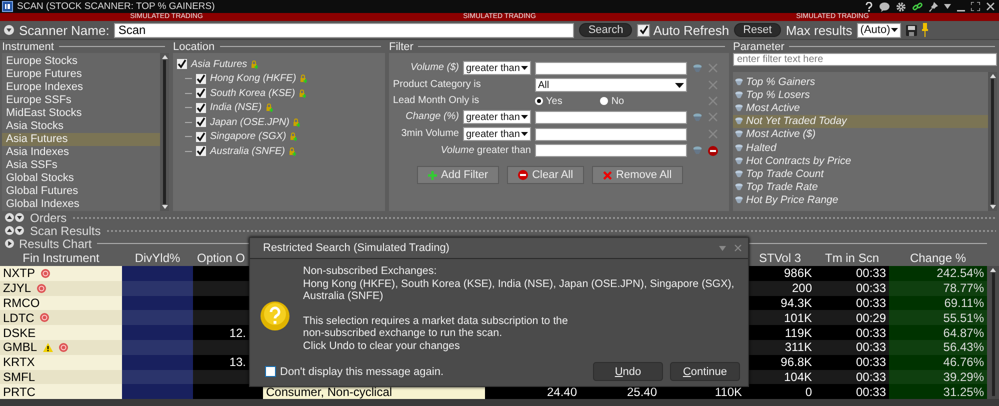 The height and width of the screenshot is (406, 999). Describe the element at coordinates (81, 100) in the screenshot. I see `instrument-item: Europe SSFs` at that location.